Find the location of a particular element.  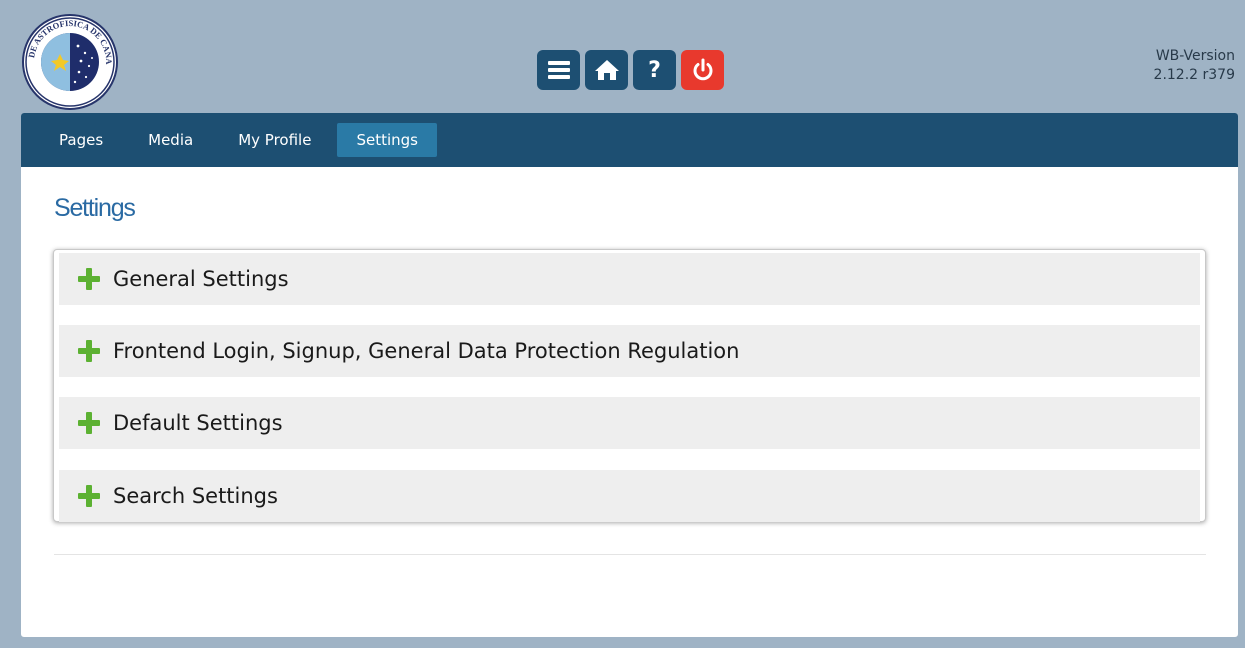

home-button is located at coordinates (606, 70).